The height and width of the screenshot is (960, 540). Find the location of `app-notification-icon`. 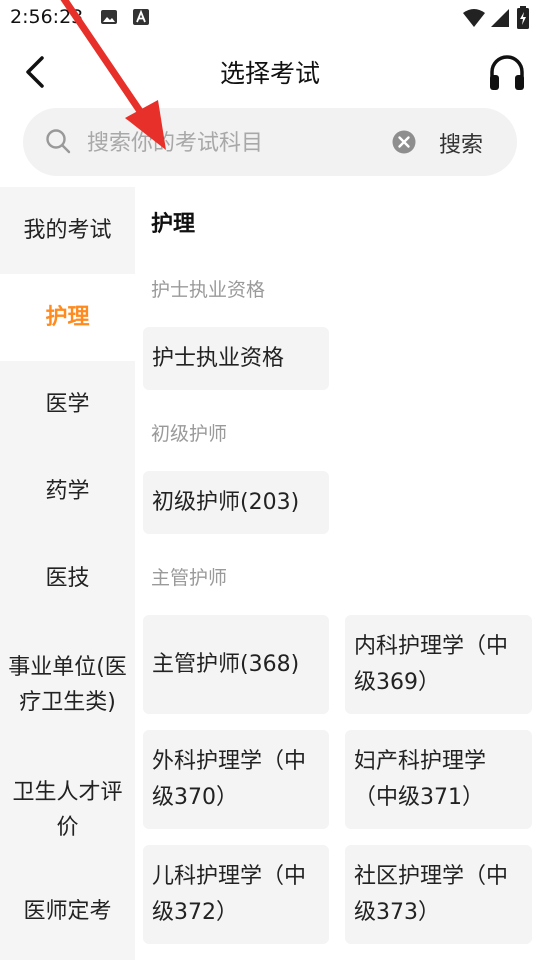

app-notification-icon is located at coordinates (141, 17).